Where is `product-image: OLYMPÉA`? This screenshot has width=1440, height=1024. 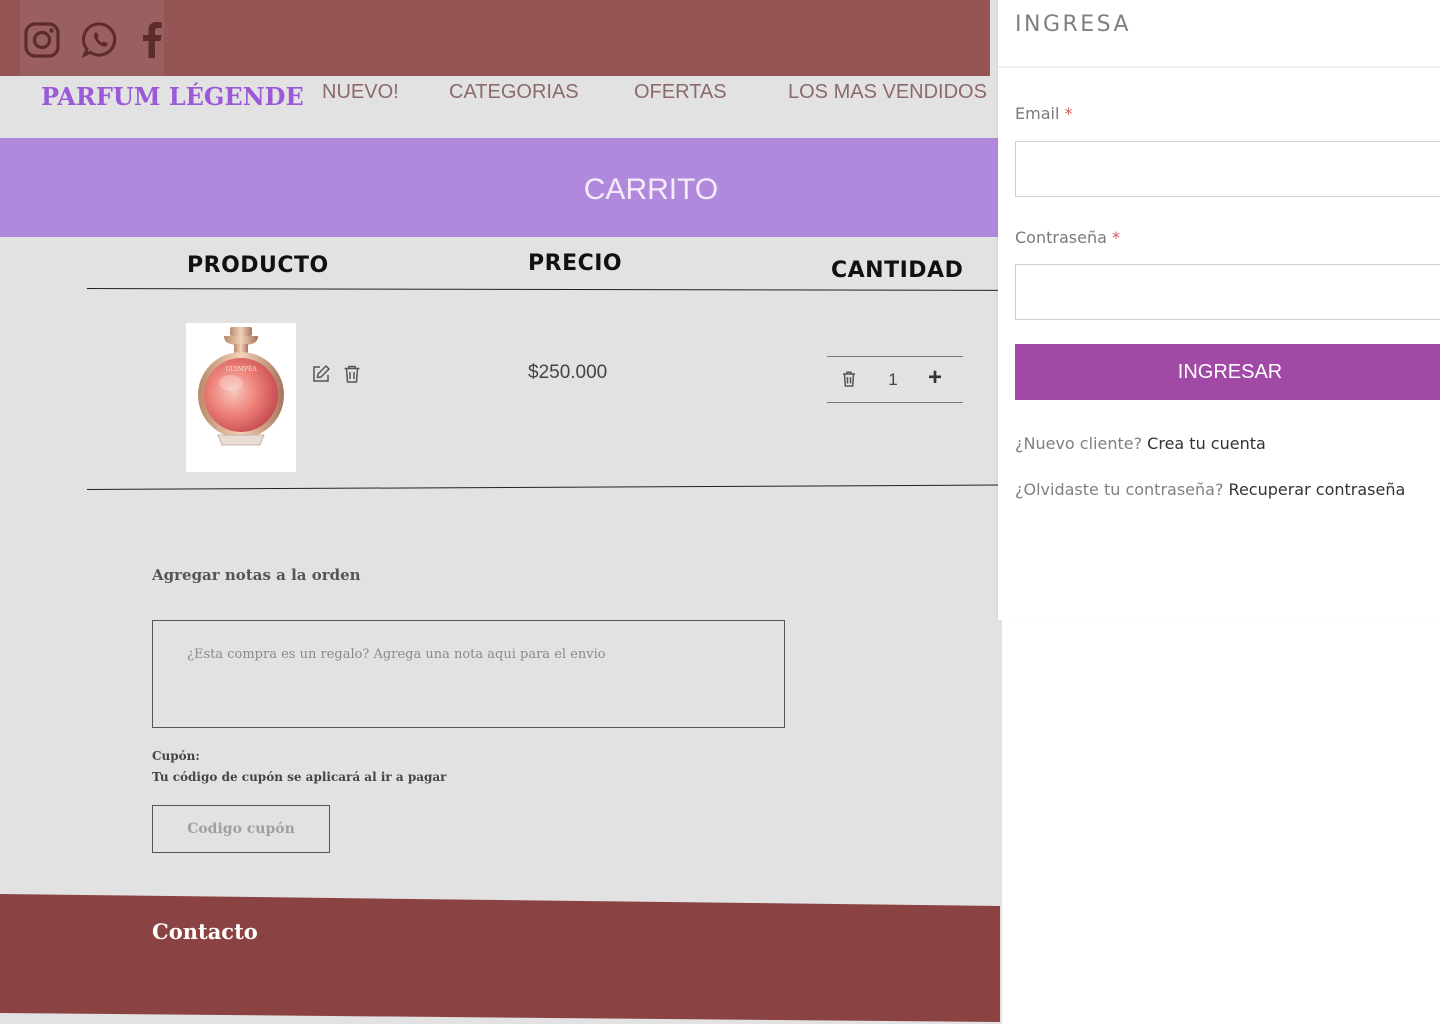 product-image: OLYMPÉA is located at coordinates (241, 397).